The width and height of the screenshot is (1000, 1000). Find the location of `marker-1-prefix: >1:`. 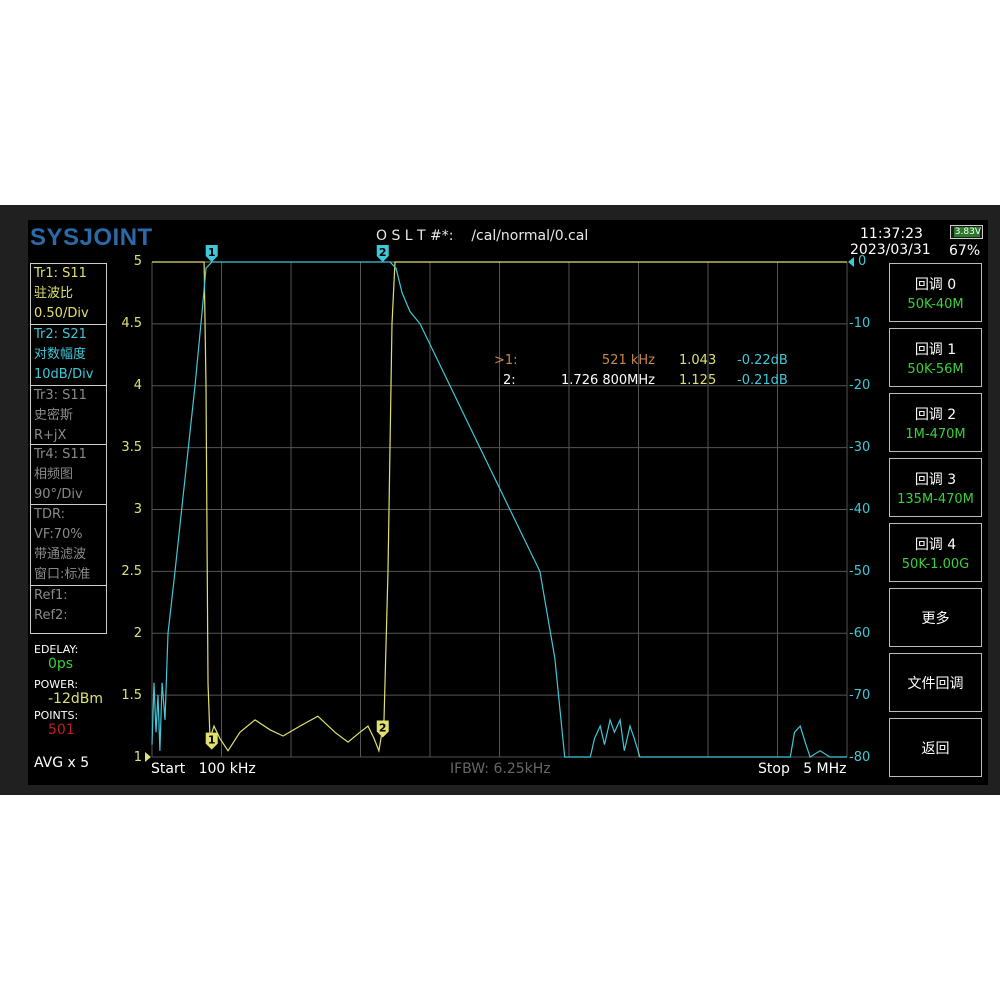

marker-1-prefix: >1: is located at coordinates (506, 360).